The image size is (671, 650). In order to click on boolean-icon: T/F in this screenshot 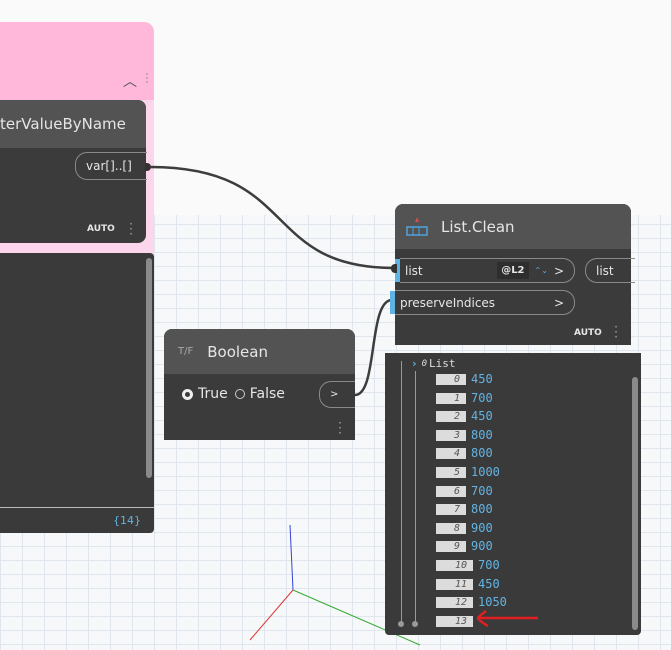, I will do `click(186, 351)`.